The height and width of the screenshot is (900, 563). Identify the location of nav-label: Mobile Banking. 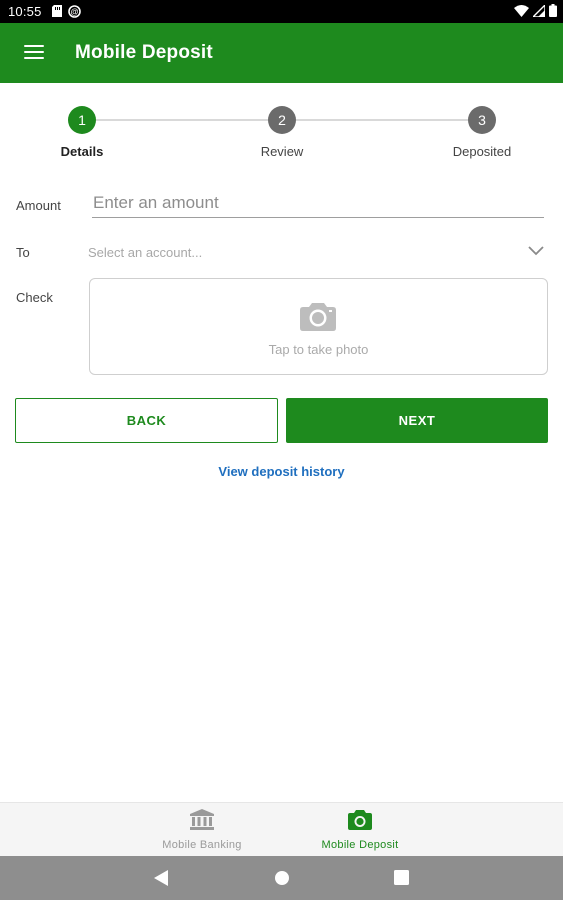
(202, 845).